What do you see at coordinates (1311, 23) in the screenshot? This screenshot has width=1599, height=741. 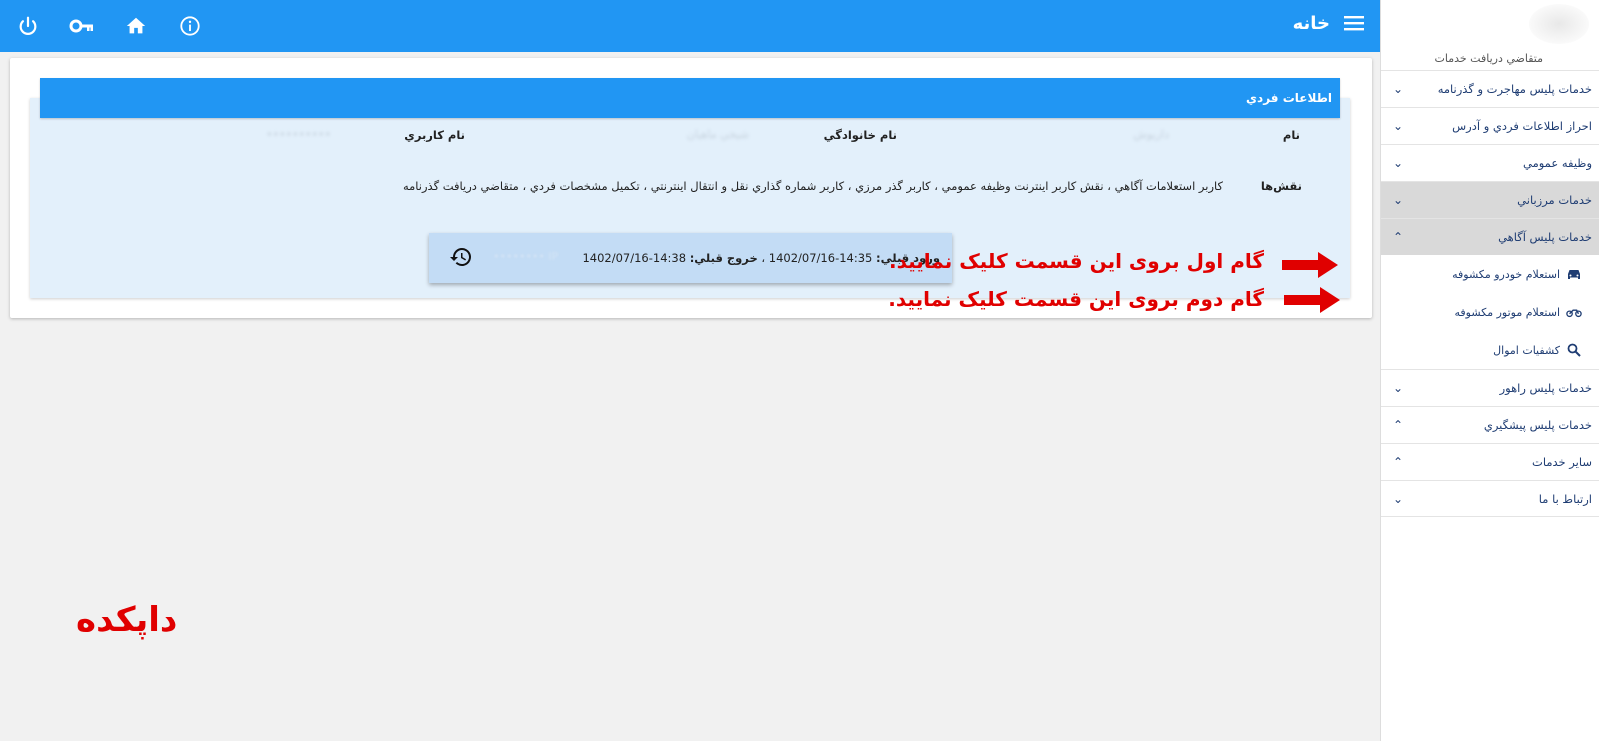 I see `page-title: خانه` at bounding box center [1311, 23].